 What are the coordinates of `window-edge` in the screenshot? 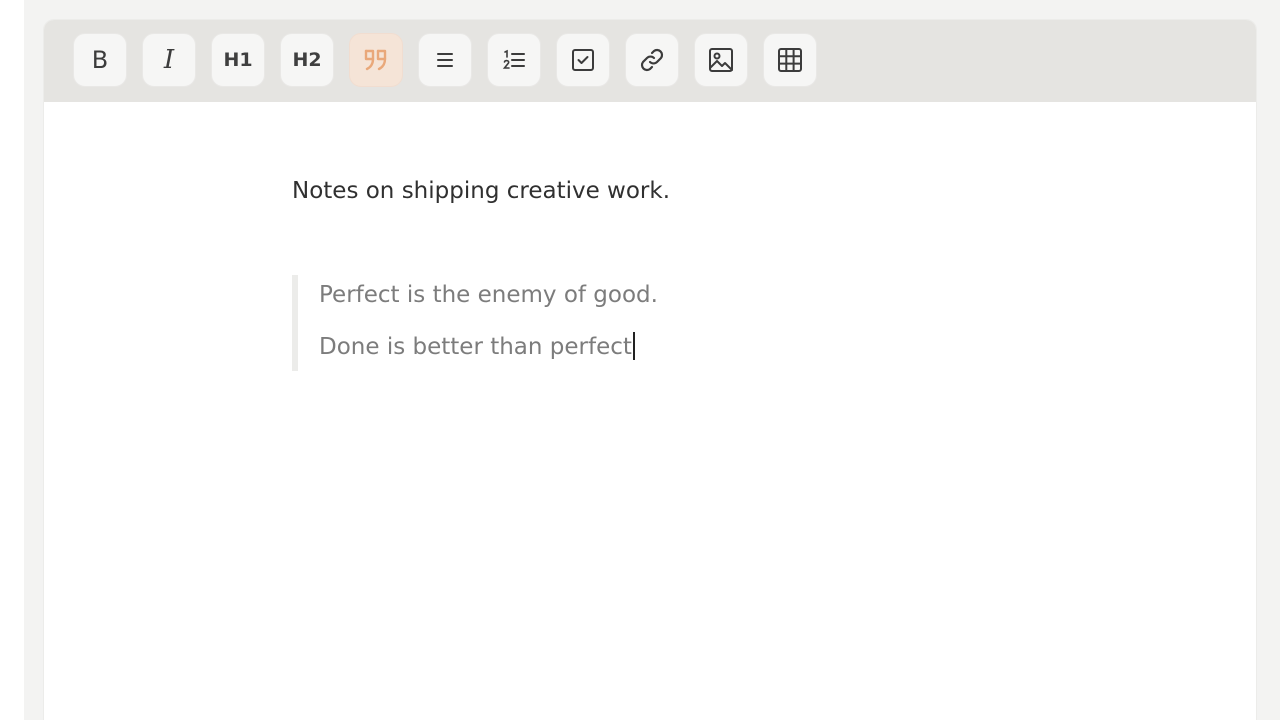 It's located at (12, 360).